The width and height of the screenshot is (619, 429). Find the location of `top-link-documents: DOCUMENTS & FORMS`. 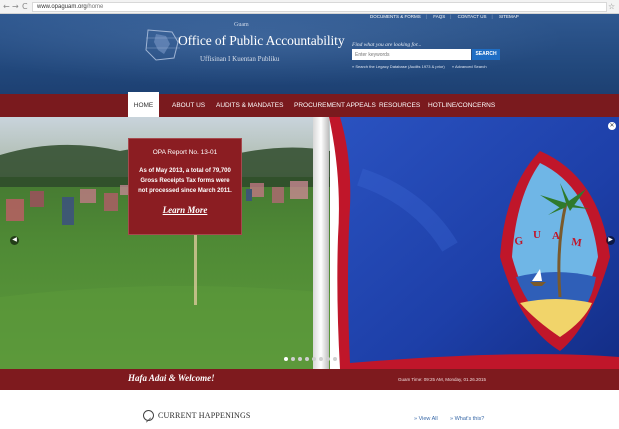

top-link-documents: DOCUMENTS & FORMS is located at coordinates (395, 16).